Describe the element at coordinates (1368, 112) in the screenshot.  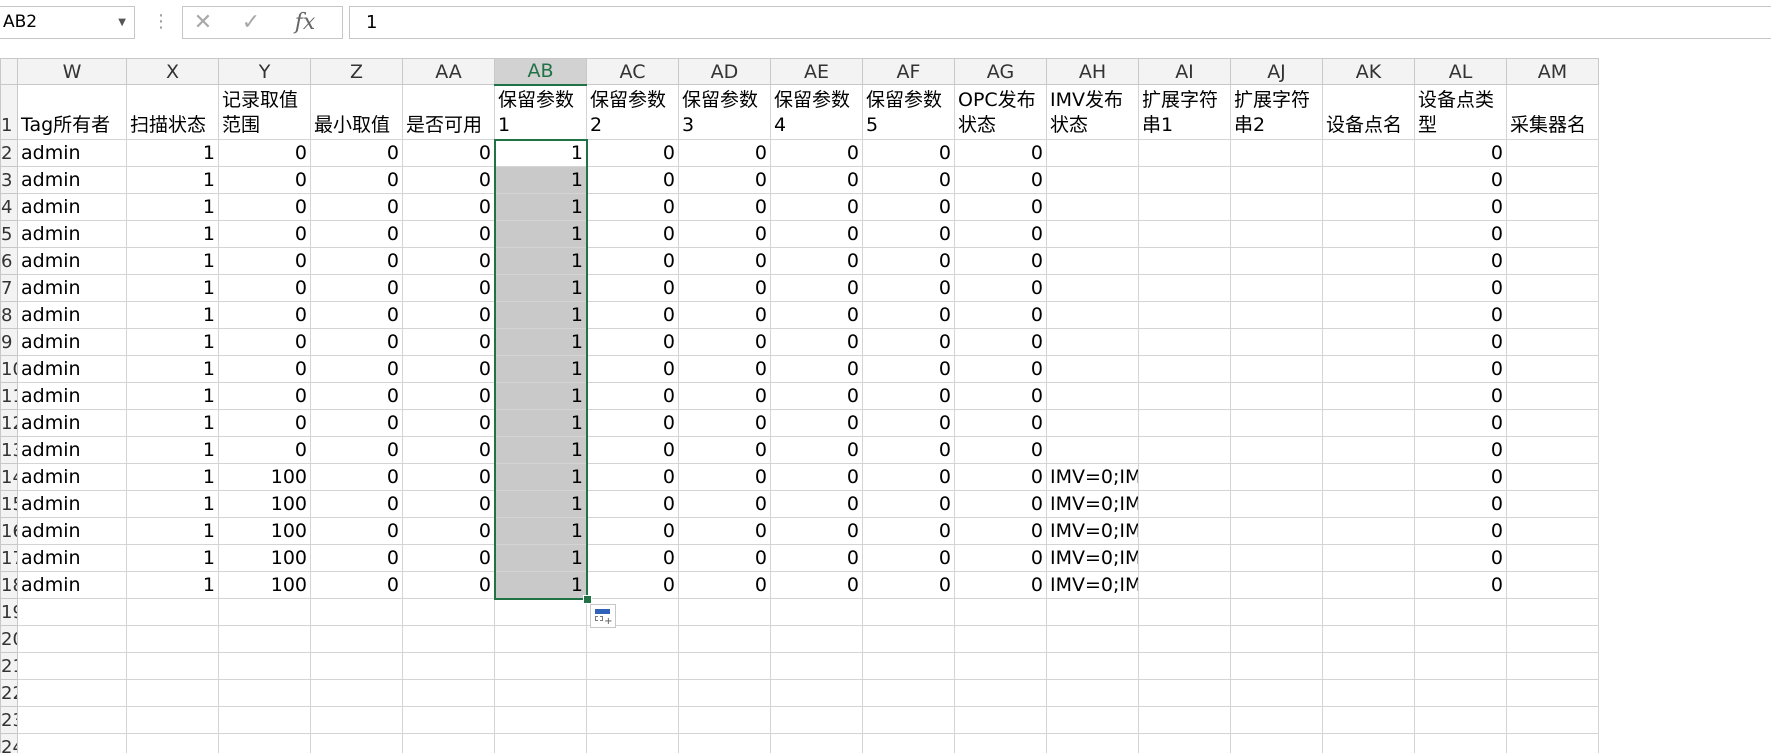
I see `header-cell: 设备点名` at that location.